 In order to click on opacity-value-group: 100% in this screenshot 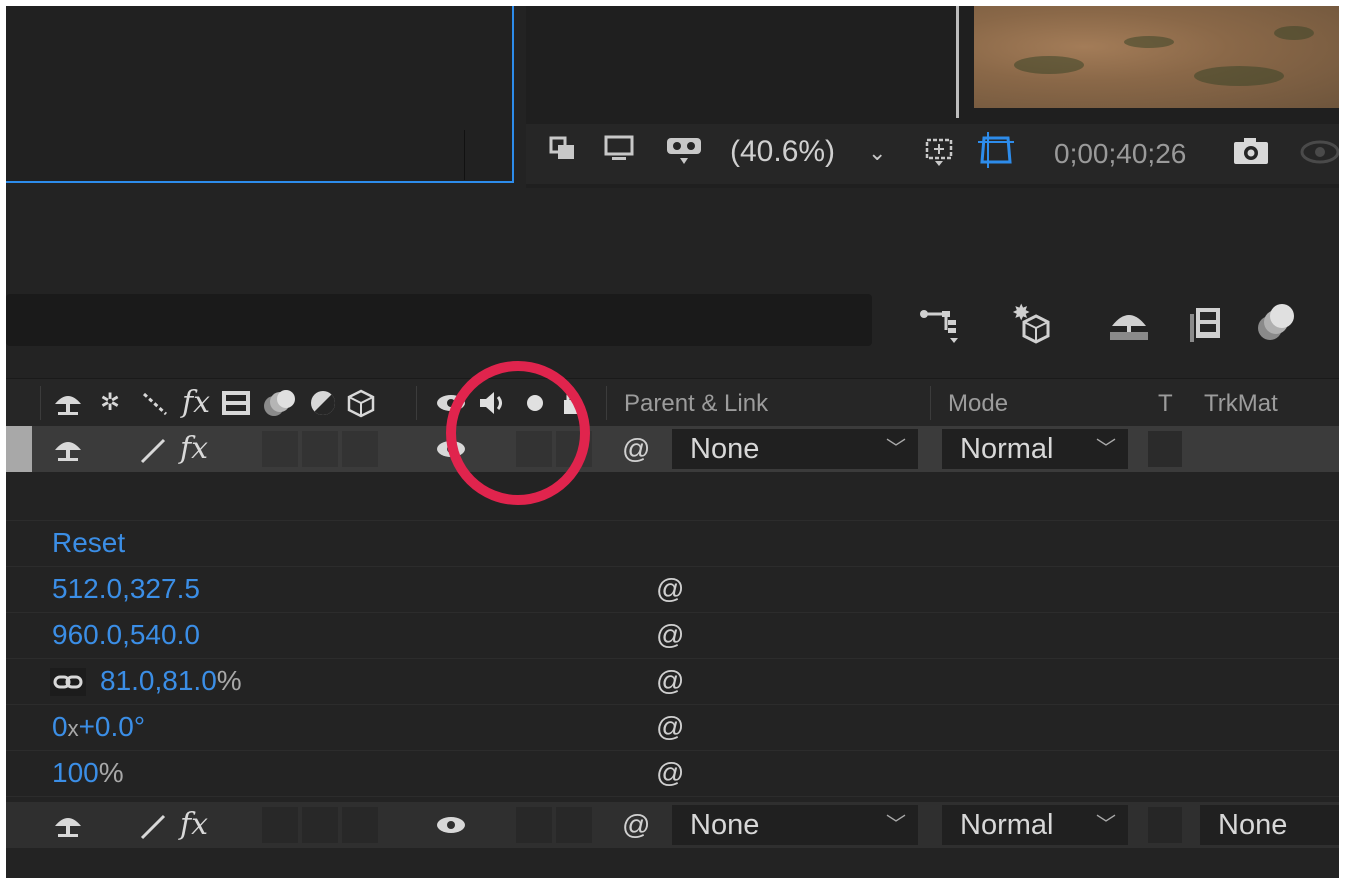, I will do `click(88, 773)`.